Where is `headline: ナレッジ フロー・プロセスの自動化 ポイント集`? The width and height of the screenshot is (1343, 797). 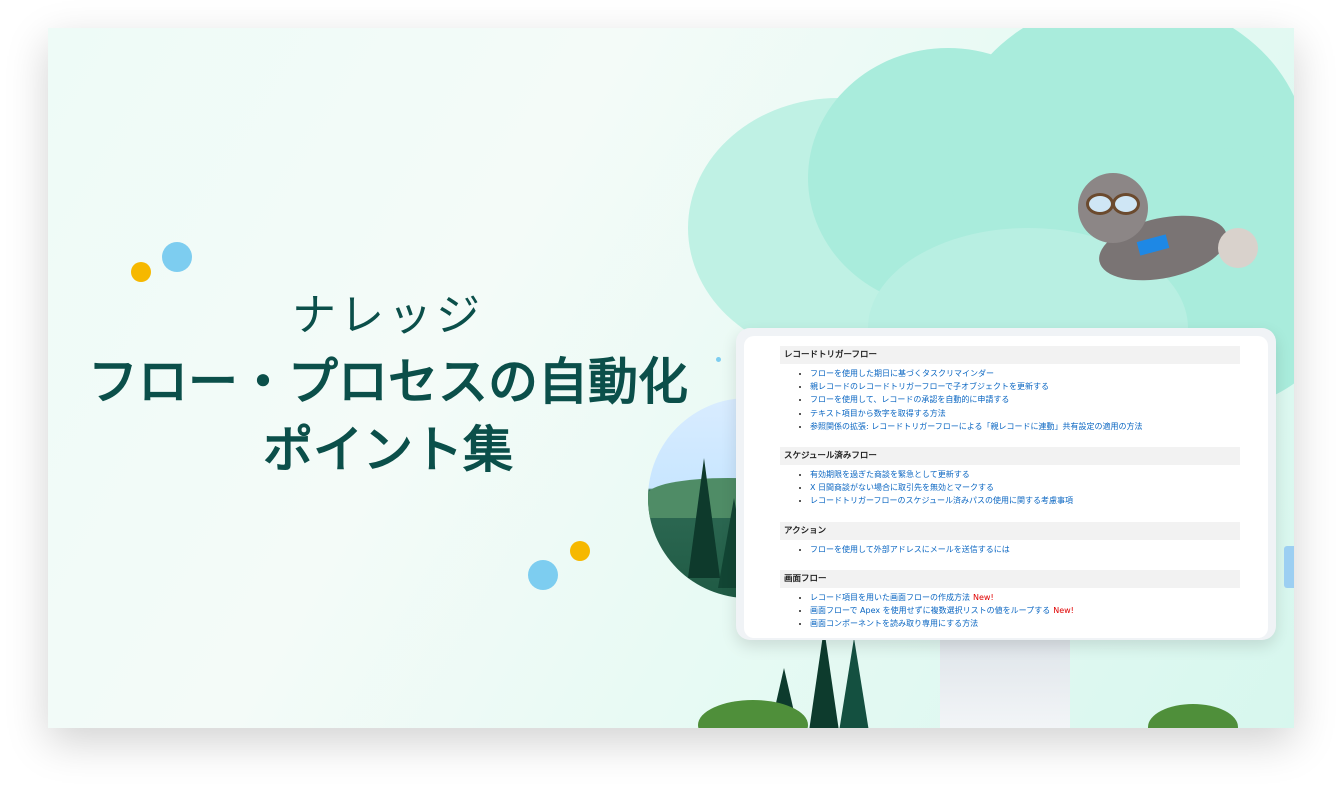
headline: ナレッジ フロー・プロセスの自動化 ポイント集 is located at coordinates (388, 384).